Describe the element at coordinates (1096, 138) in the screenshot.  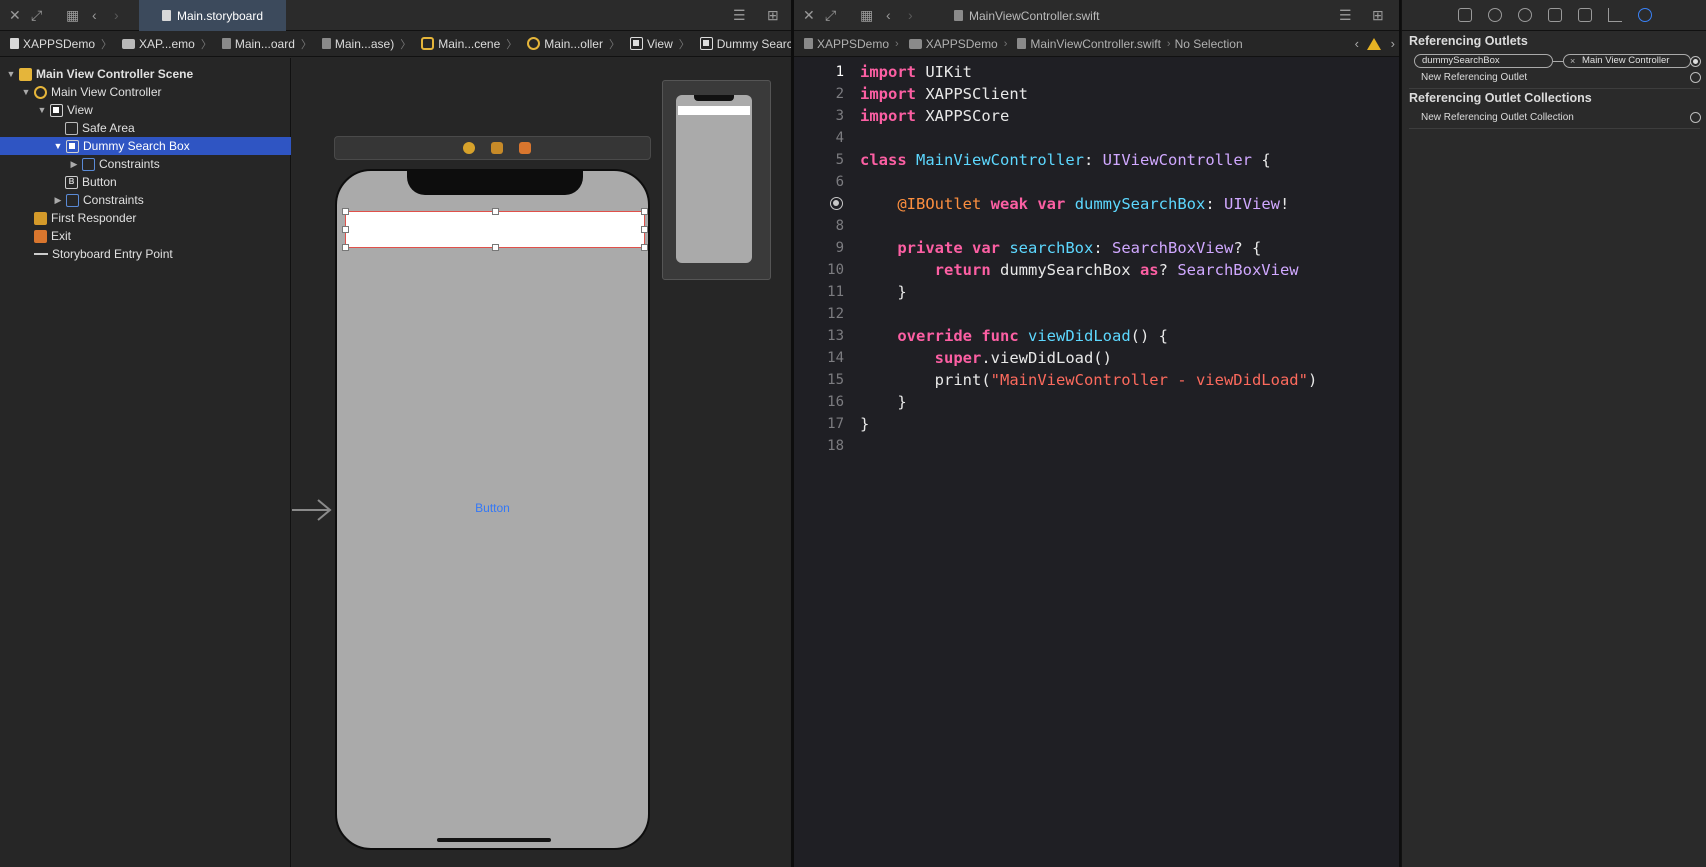
I see `code-line: 4` at that location.